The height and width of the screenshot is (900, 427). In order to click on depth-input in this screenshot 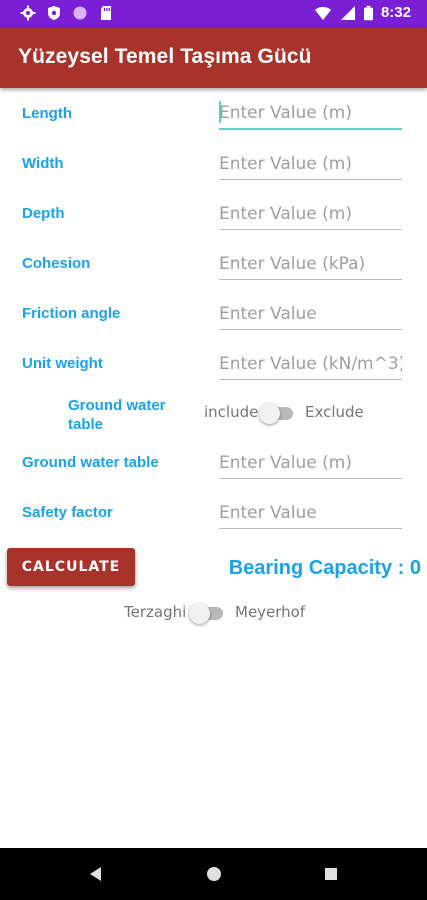, I will do `click(310, 214)`.